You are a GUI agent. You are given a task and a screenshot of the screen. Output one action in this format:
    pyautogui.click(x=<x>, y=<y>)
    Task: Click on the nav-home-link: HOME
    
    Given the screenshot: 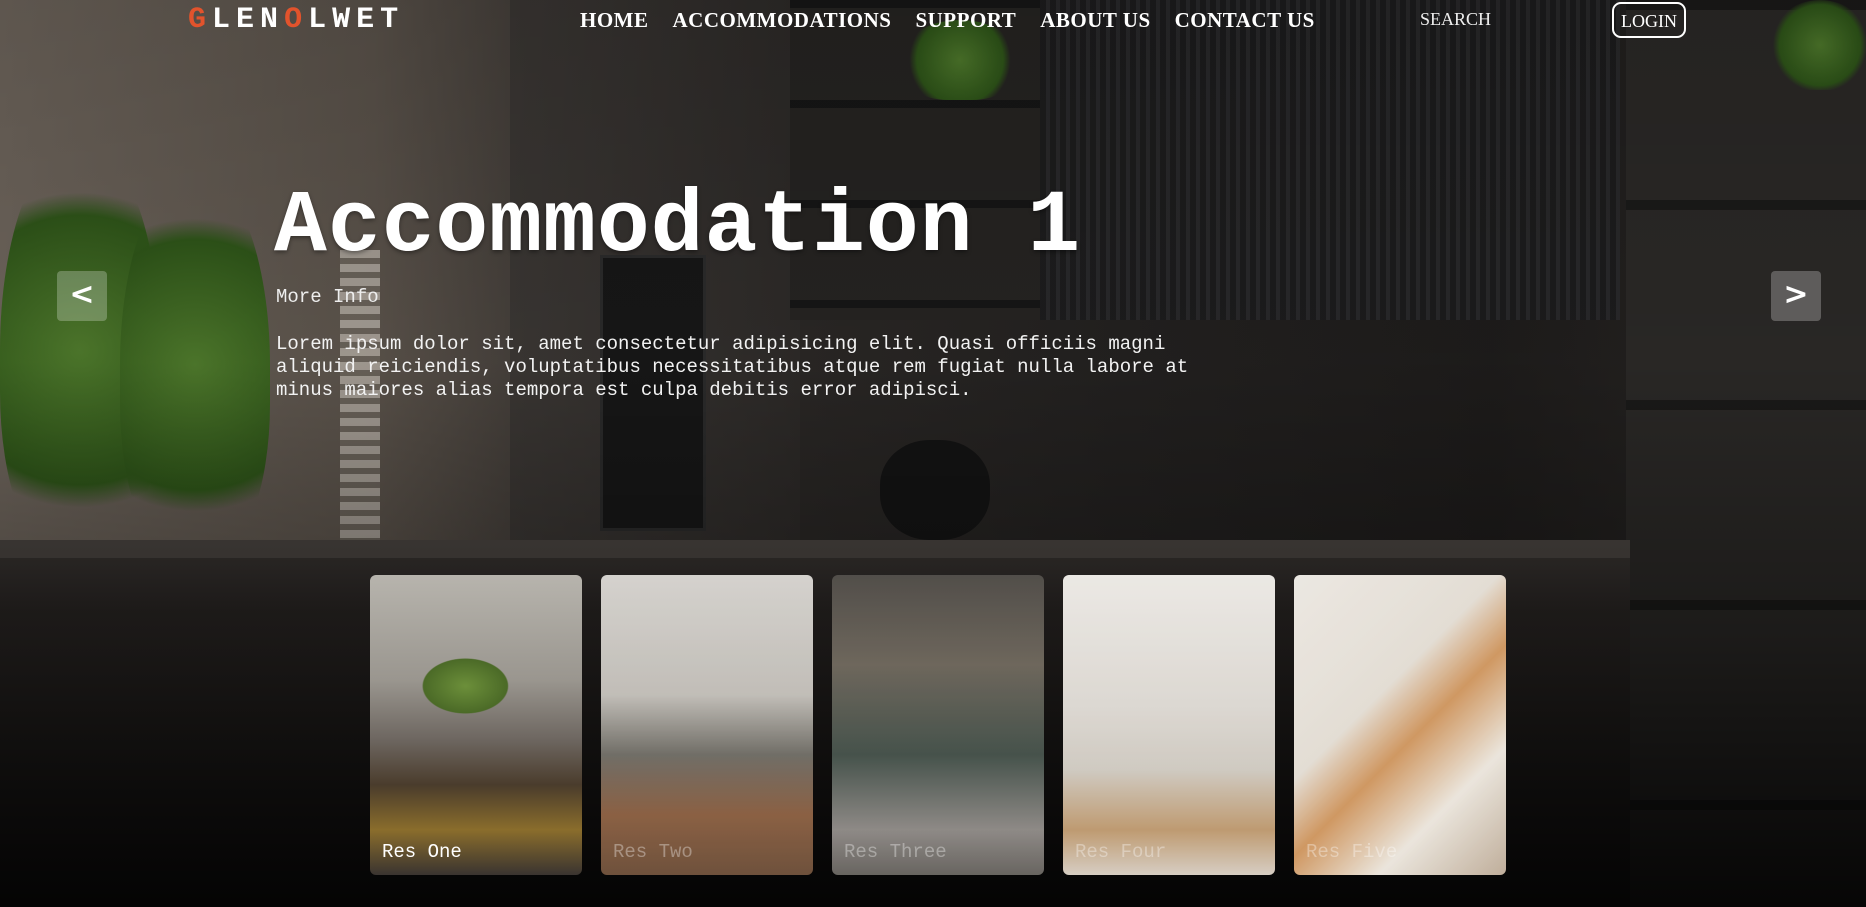 What is the action you would take?
    pyautogui.click(x=614, y=20)
    